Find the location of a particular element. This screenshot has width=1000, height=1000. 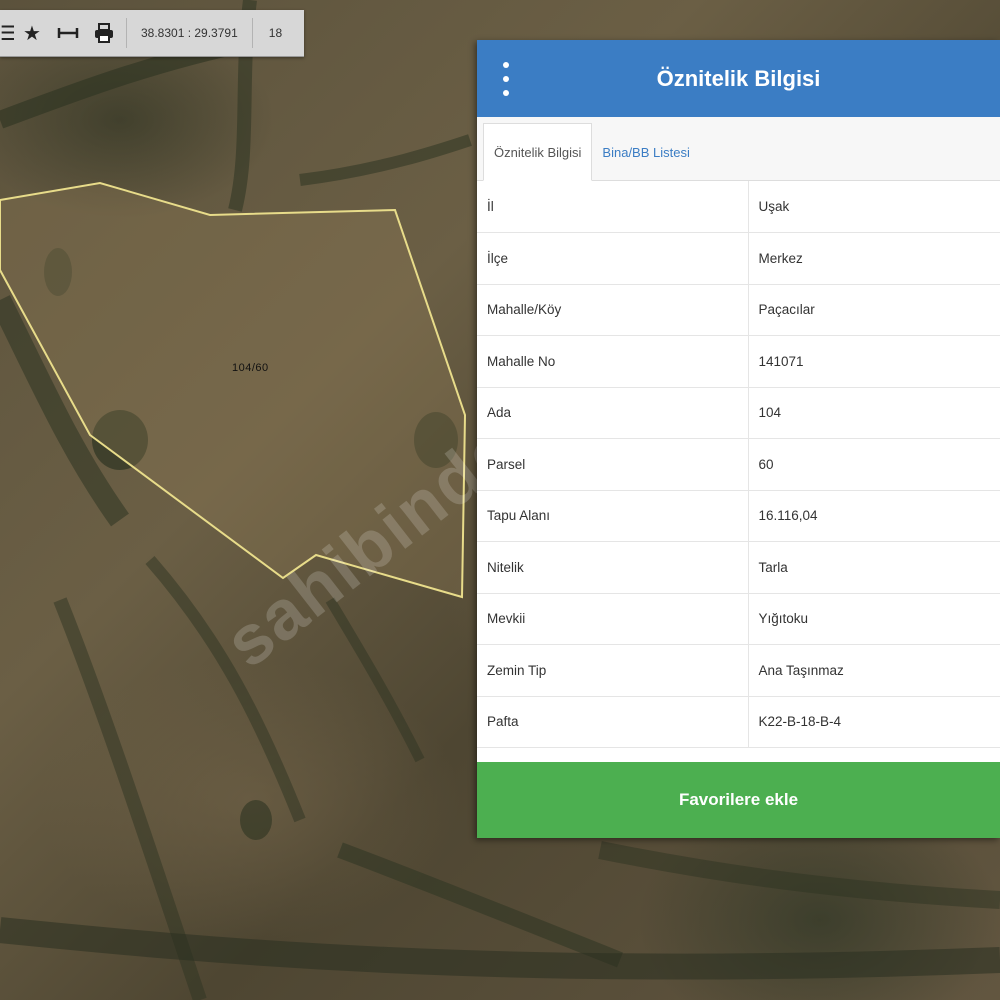

table-row: Tapu Alanı 16.116,04 is located at coordinates (738, 516).